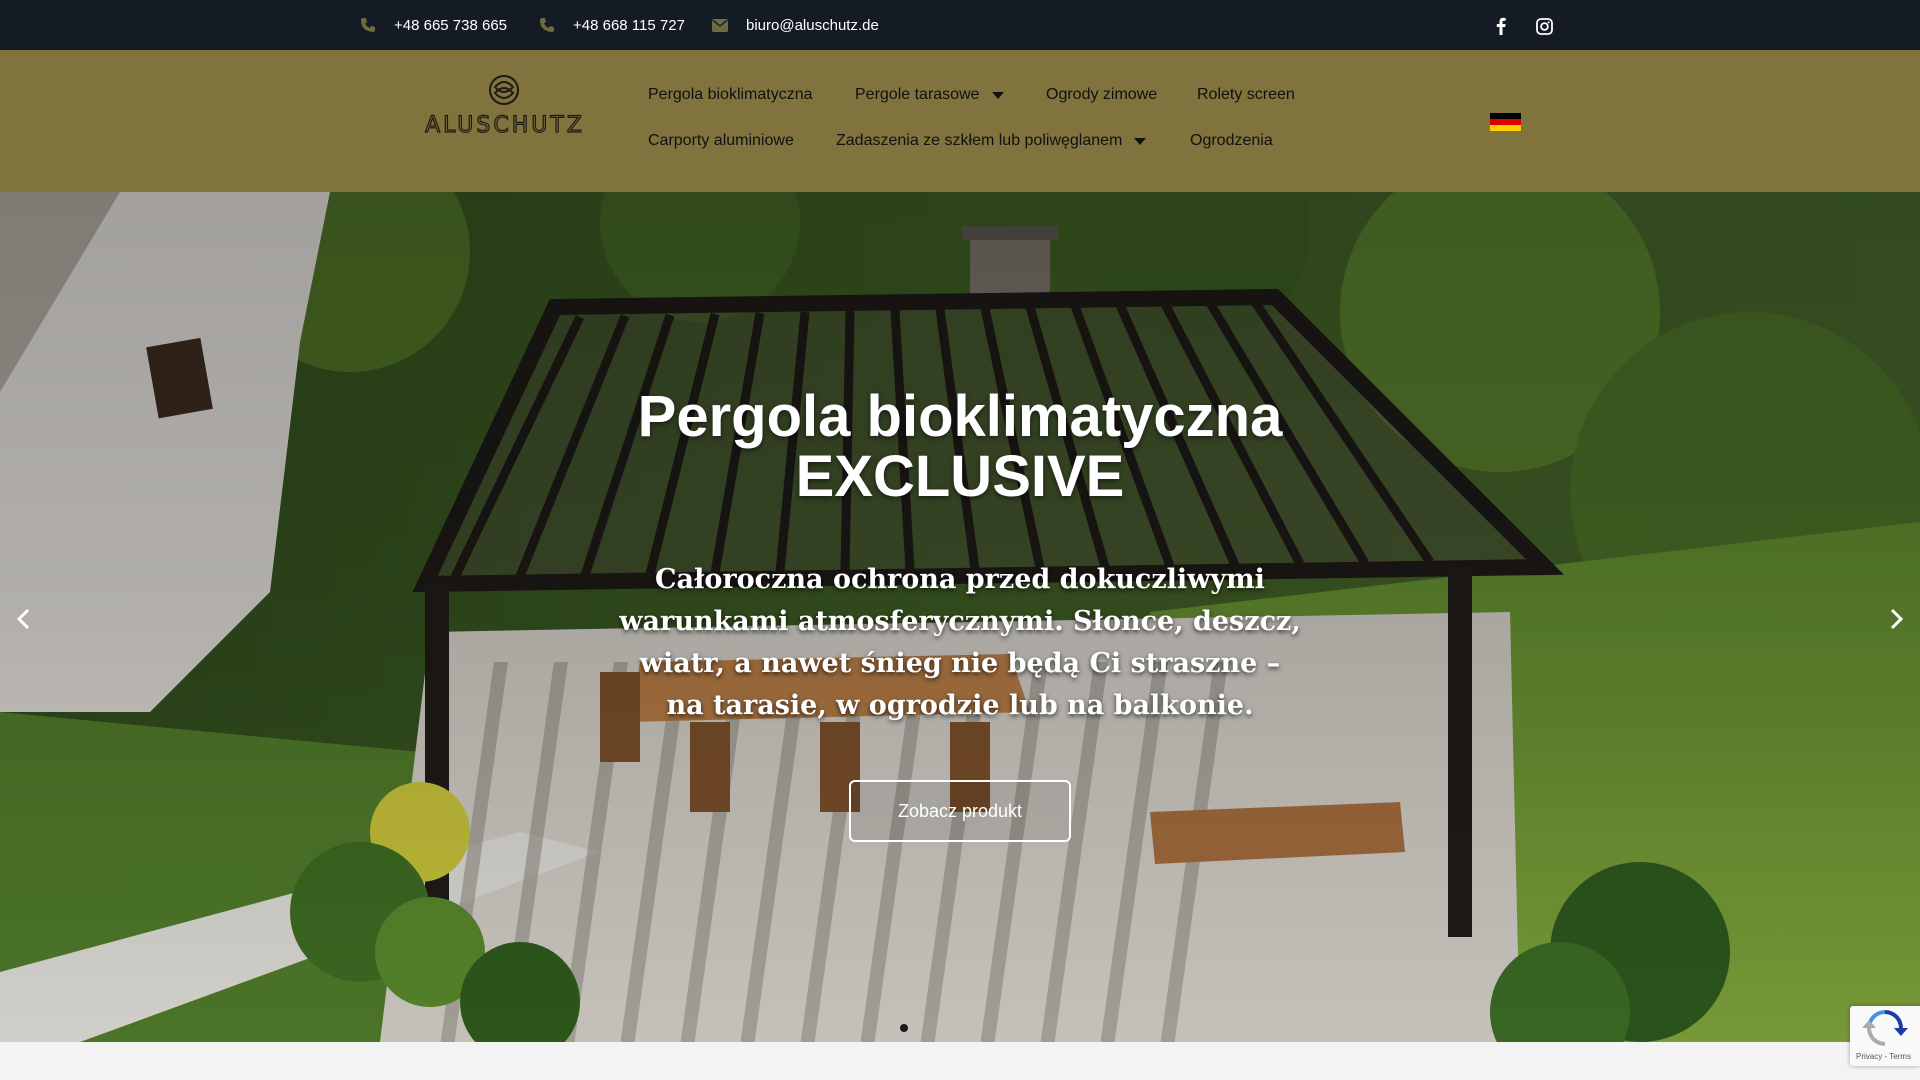 This screenshot has width=1920, height=1080. Describe the element at coordinates (1501, 26) in the screenshot. I see `facebook-icon` at that location.